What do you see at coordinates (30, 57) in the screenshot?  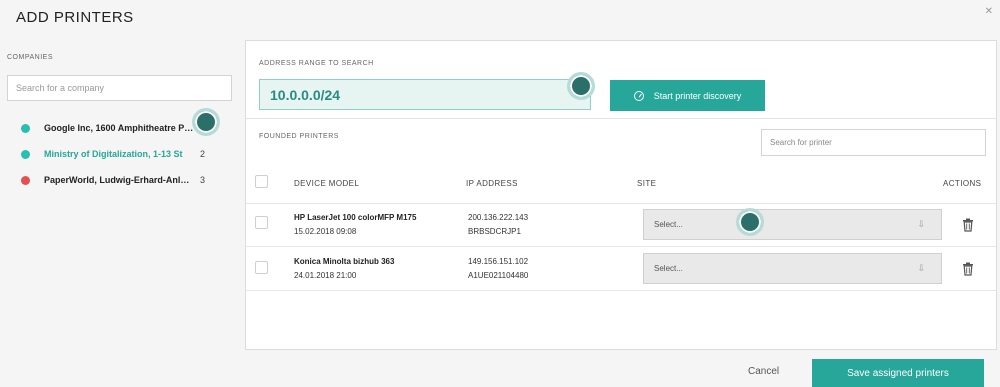 I see `companies-label: COMPANIES` at bounding box center [30, 57].